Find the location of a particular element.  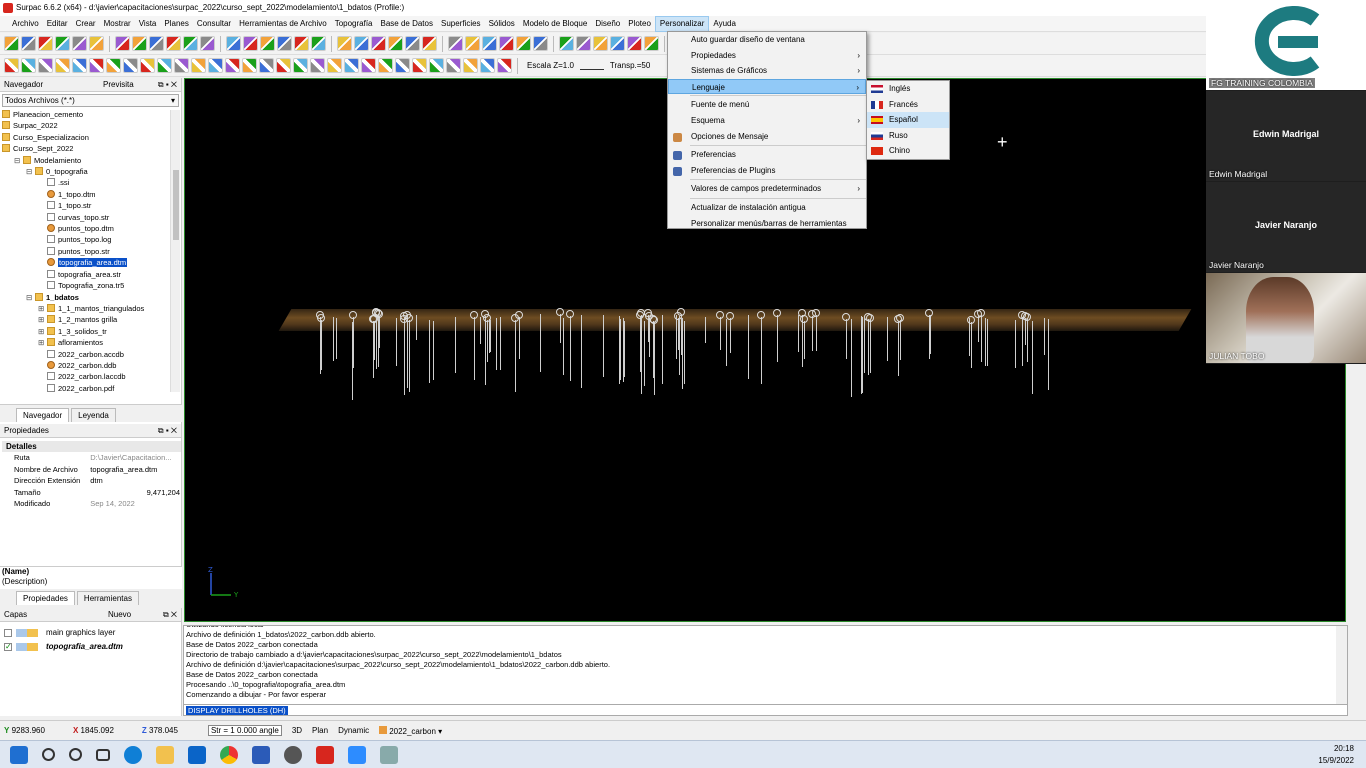

tree-item: Topografia_zona.tr5 is located at coordinates (85, 285).